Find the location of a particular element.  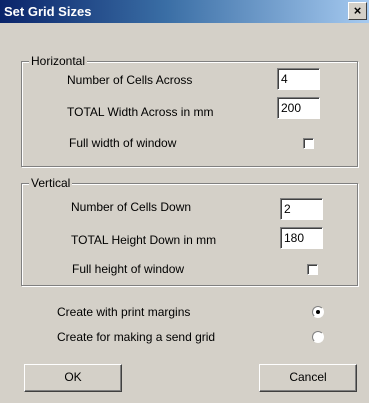

send-grid-radio is located at coordinates (318, 337).